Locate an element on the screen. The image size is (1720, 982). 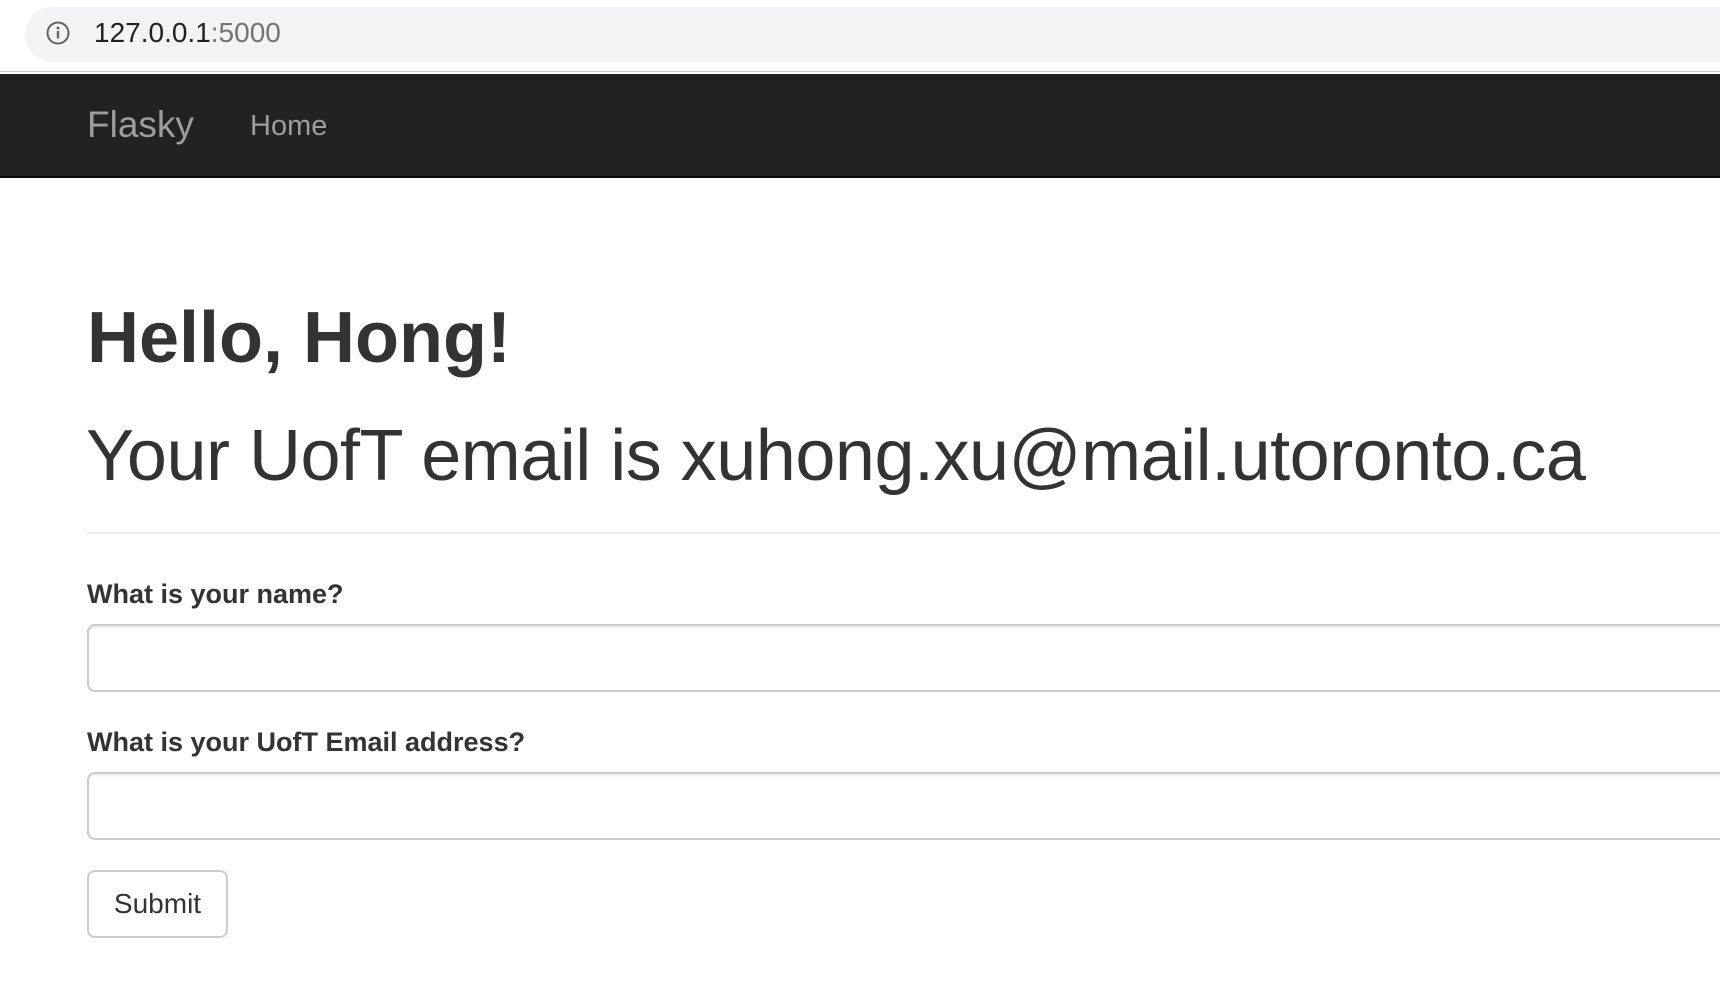
browser-toolbar: 127.0.0.1:5000 is located at coordinates (860, 36).